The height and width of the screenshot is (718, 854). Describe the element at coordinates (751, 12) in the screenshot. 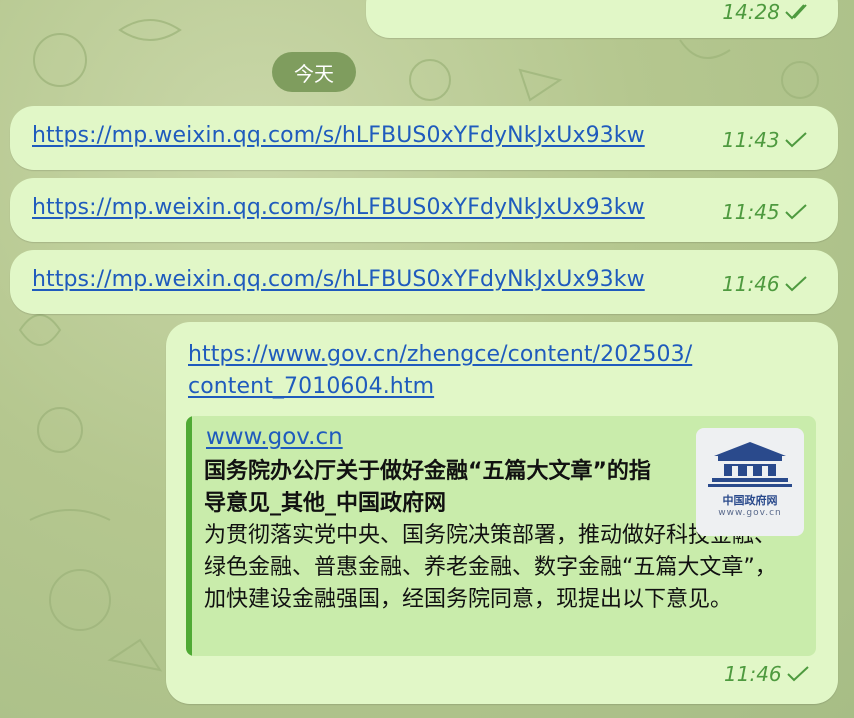

I see `message-time: 14:28` at that location.